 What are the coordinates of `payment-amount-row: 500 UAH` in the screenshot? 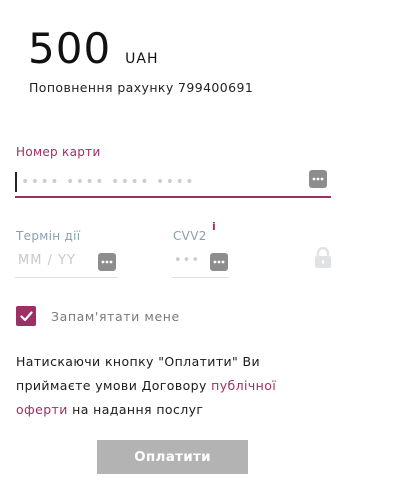 It's located at (93, 48).